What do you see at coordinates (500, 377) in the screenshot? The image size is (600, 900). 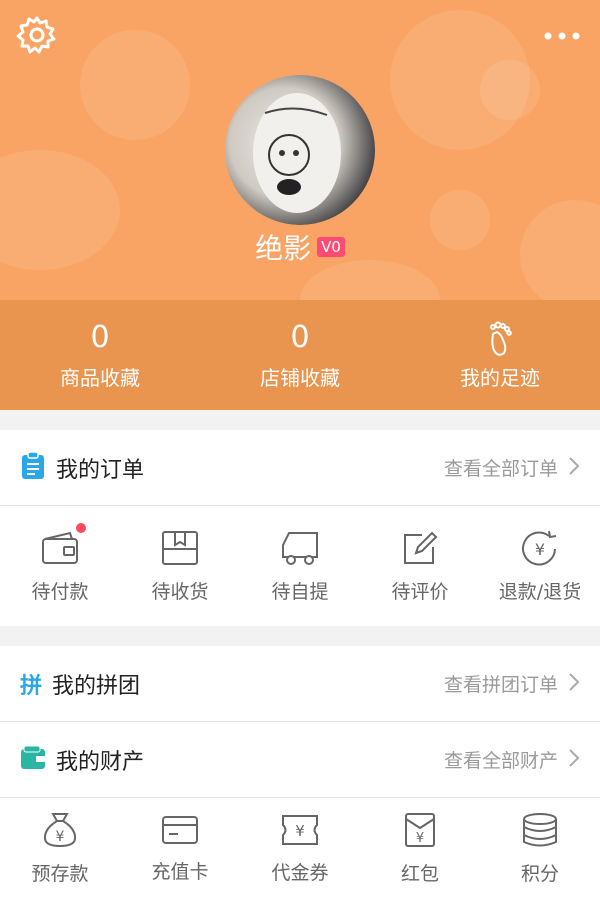 I see `stat-label: 我的足迹` at bounding box center [500, 377].